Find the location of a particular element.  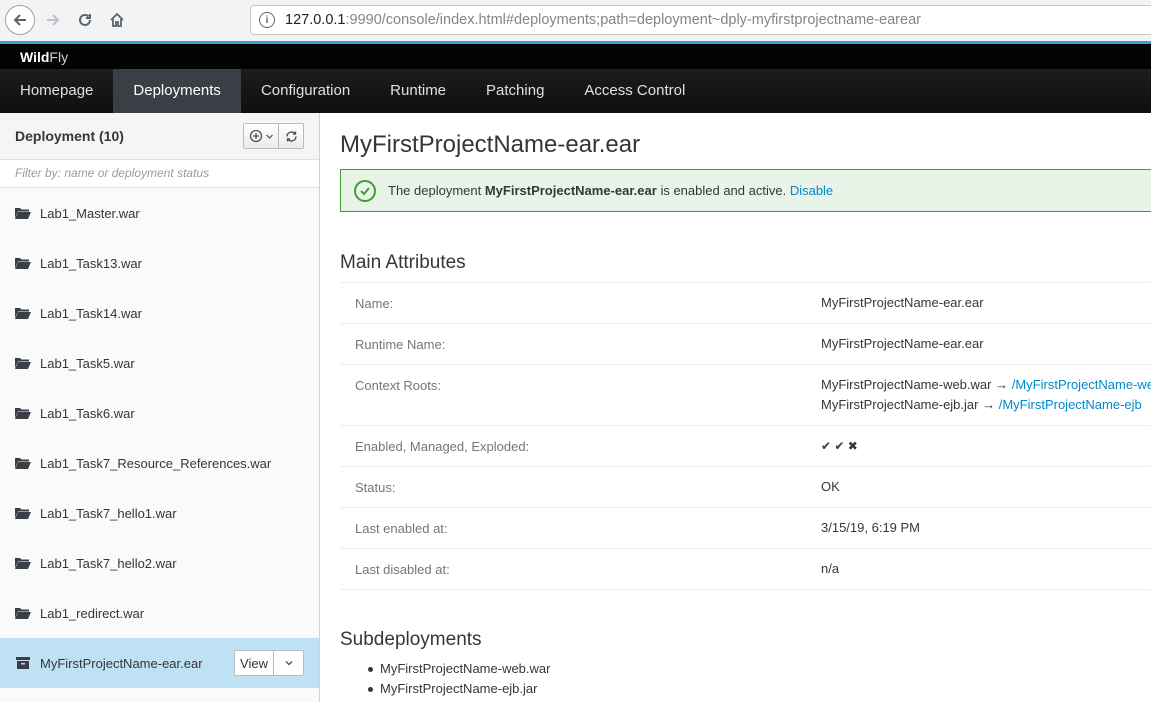

reload-button is located at coordinates (85, 20).